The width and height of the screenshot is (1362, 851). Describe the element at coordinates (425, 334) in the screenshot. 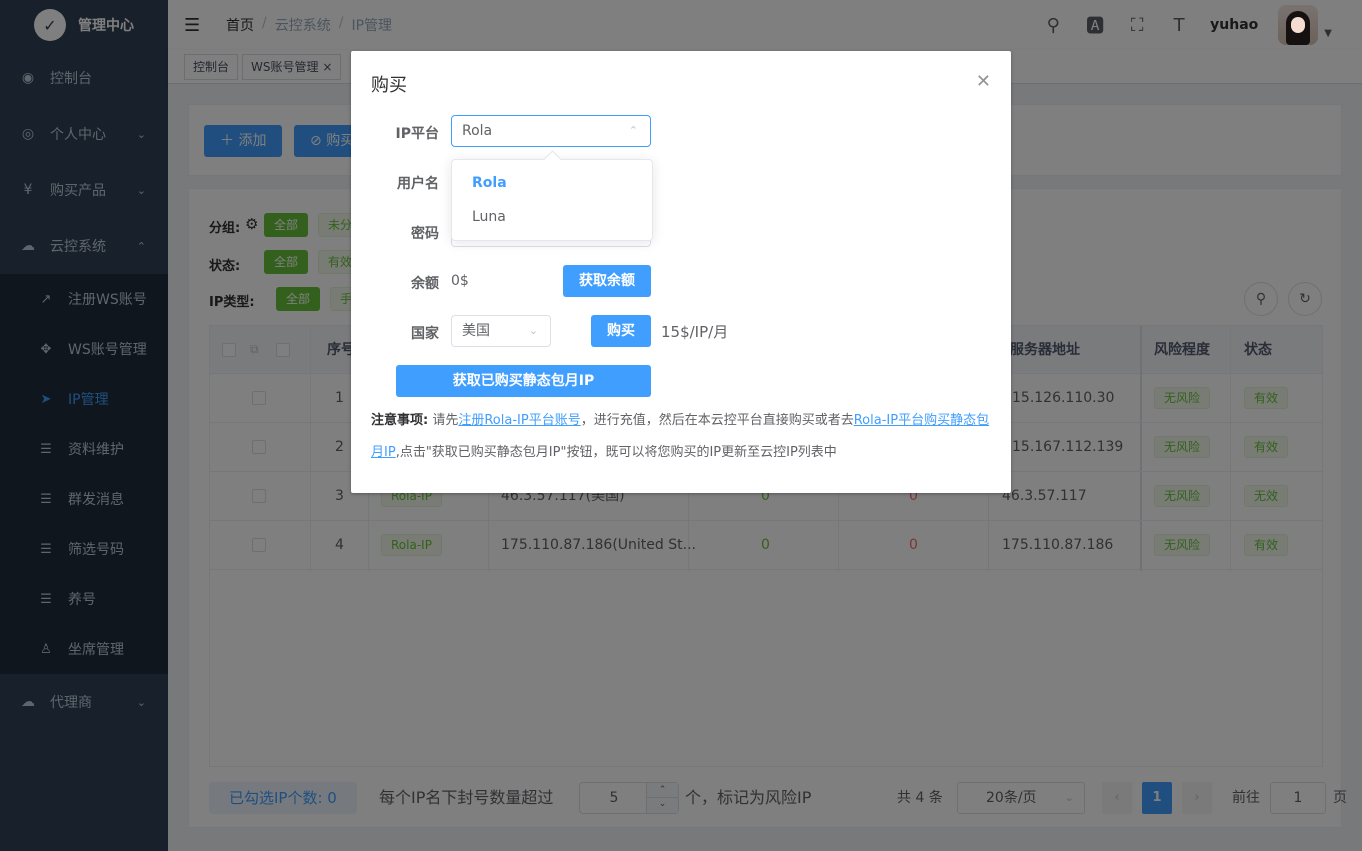

I see `country-label: 国家` at that location.